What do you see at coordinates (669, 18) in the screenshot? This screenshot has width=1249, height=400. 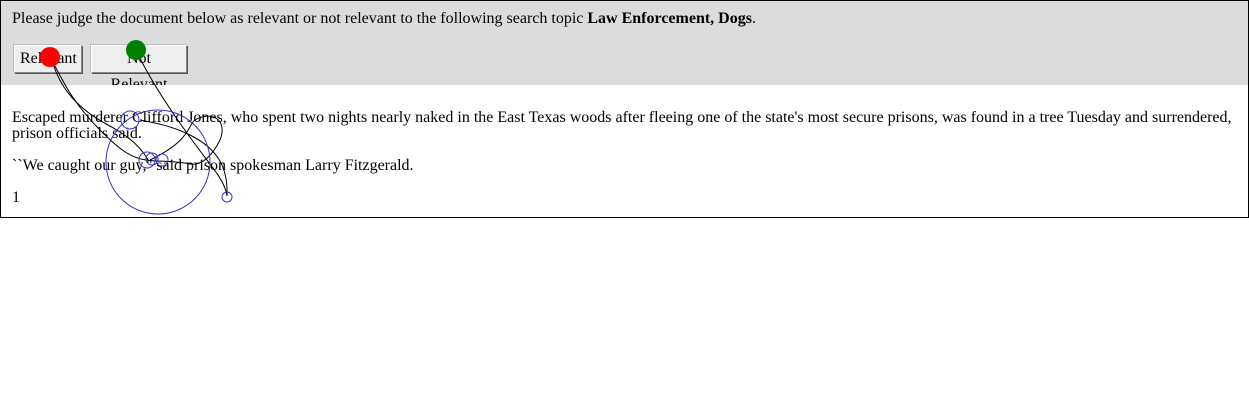 I see `search-topic: Law Enforcement, Dogs` at bounding box center [669, 18].